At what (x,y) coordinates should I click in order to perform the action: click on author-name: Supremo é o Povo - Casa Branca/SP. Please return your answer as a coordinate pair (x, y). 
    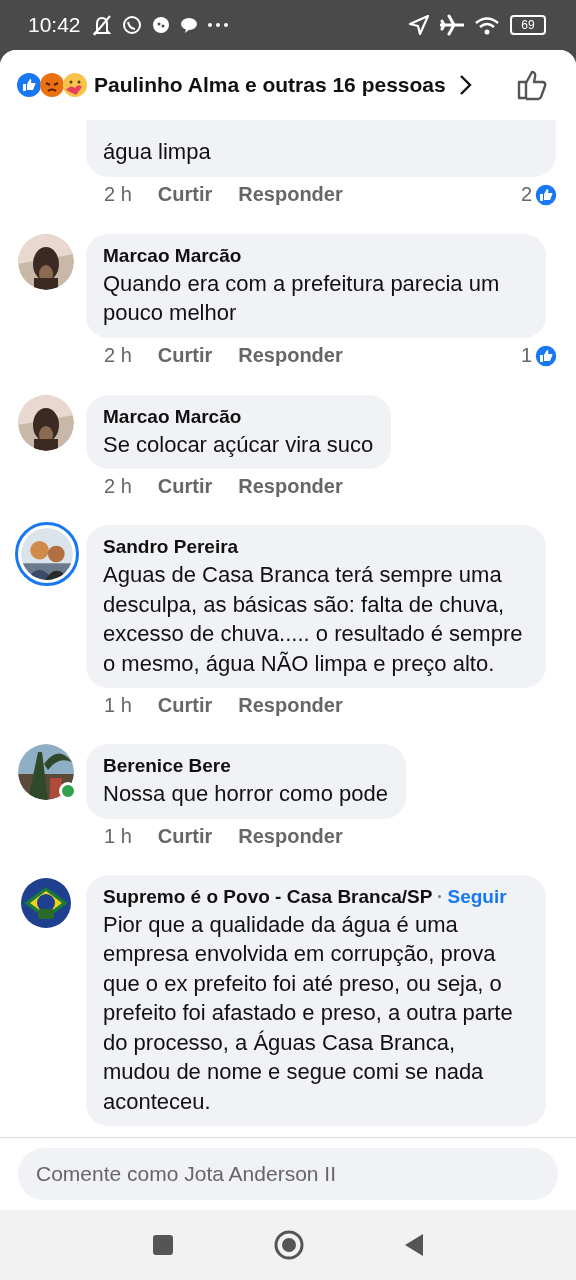
    Looking at the image, I should click on (268, 896).